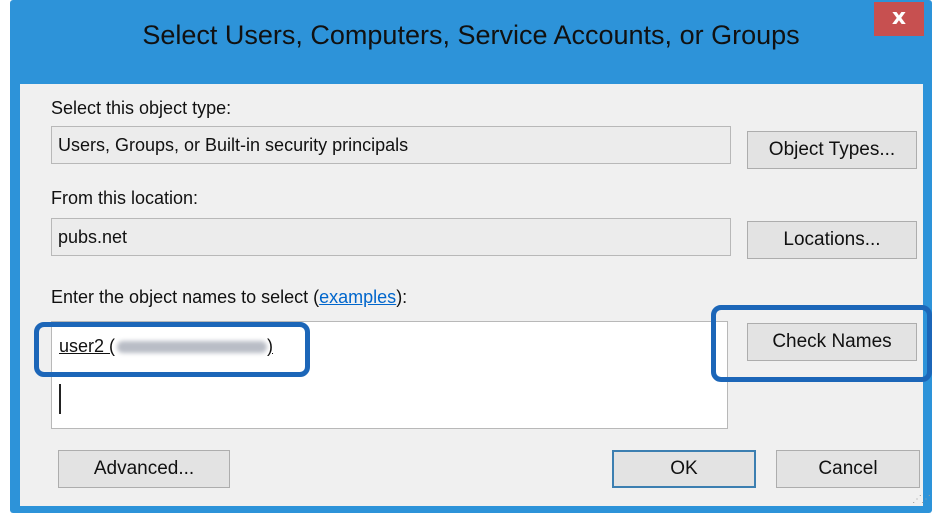  I want to click on location-field: pubs.net, so click(391, 237).